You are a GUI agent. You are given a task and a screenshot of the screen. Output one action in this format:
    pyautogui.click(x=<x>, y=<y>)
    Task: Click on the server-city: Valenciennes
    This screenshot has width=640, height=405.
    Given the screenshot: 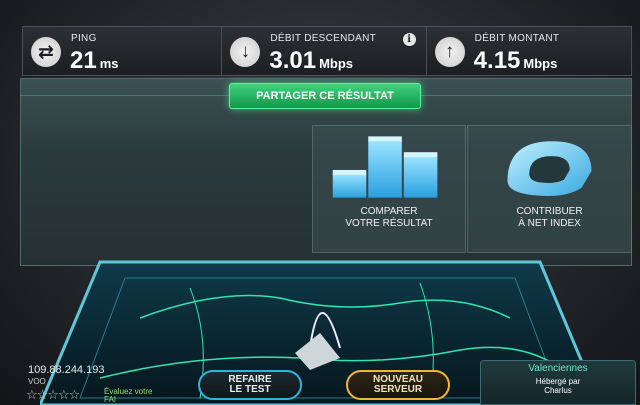 What is the action you would take?
    pyautogui.click(x=558, y=368)
    